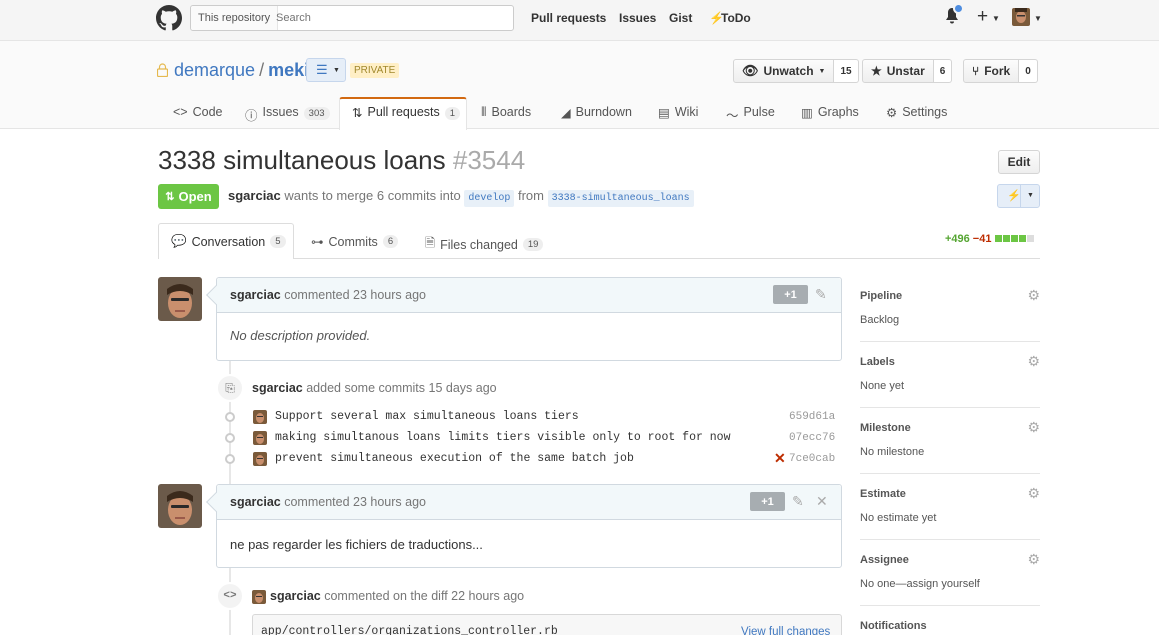 This screenshot has height=635, width=1159. What do you see at coordinates (406, 117) in the screenshot?
I see `tab-pull-requests: ⇅ Pull requests 1` at bounding box center [406, 117].